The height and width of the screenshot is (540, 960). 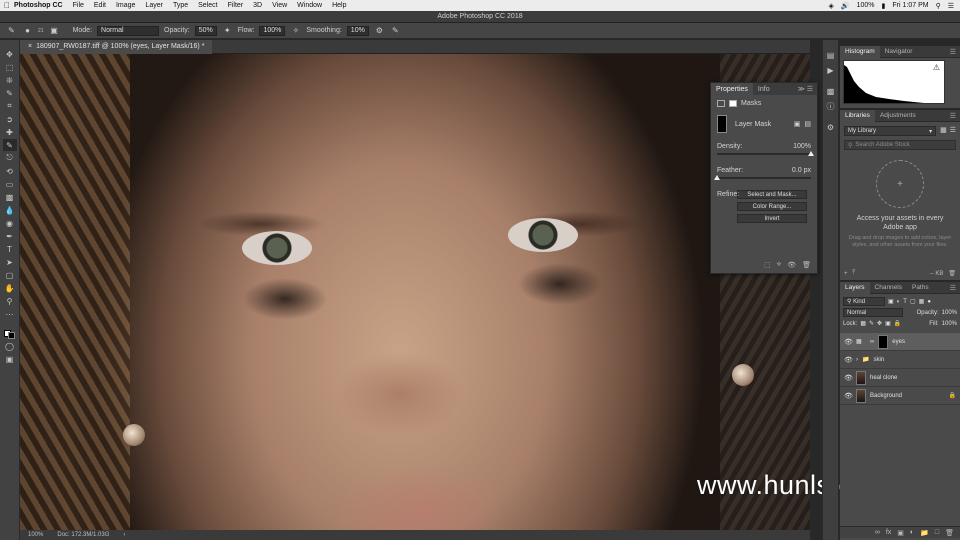 I want to click on eyedropper-tool-icon: ➲, so click(x=10, y=119).